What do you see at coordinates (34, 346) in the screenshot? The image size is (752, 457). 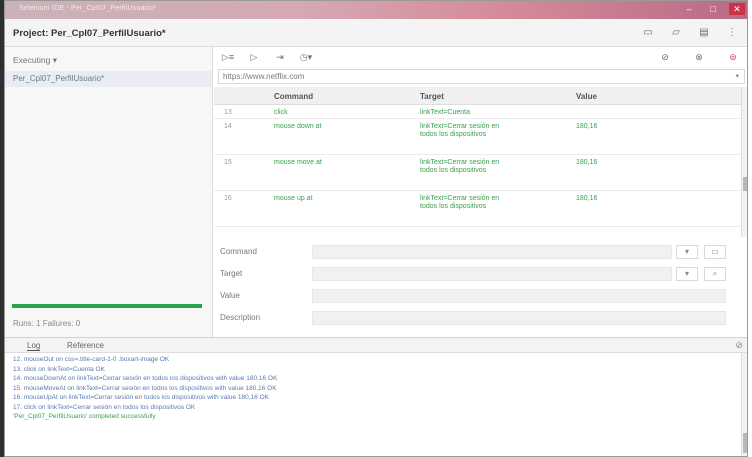 I see `tab-log: Log` at bounding box center [34, 346].